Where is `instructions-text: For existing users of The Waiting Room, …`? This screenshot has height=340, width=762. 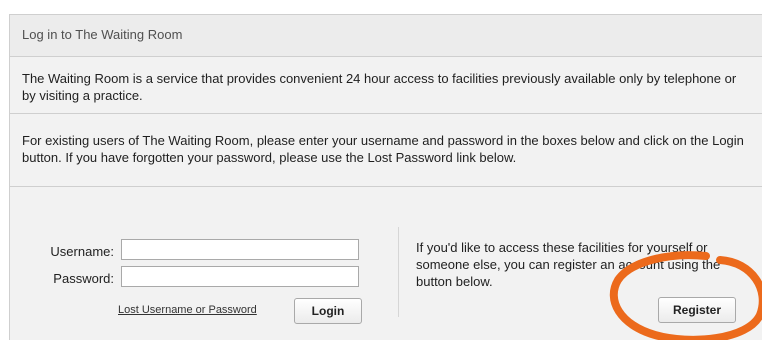 instructions-text: For existing users of The Waiting Room, … is located at coordinates (383, 149).